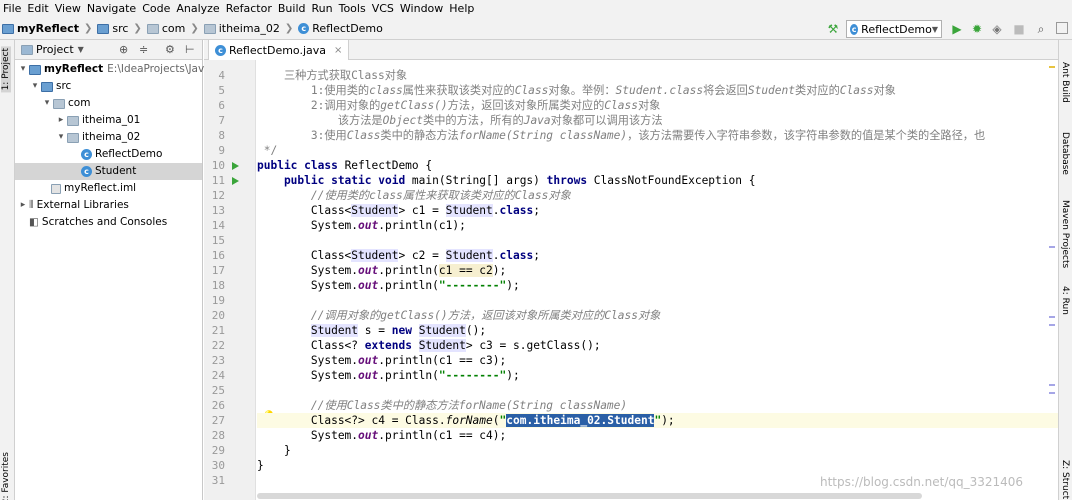 This screenshot has width=1072, height=500. I want to click on code-line: 2:调用对象的getClass()方法，返回该对象所属类对应的Class对象, so click(459, 105).